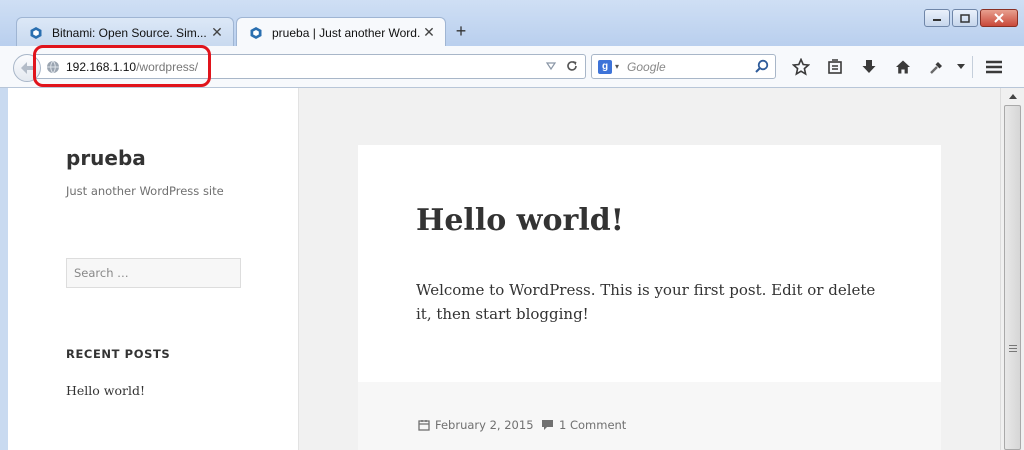  What do you see at coordinates (761, 66) in the screenshot?
I see `search-icon` at bounding box center [761, 66].